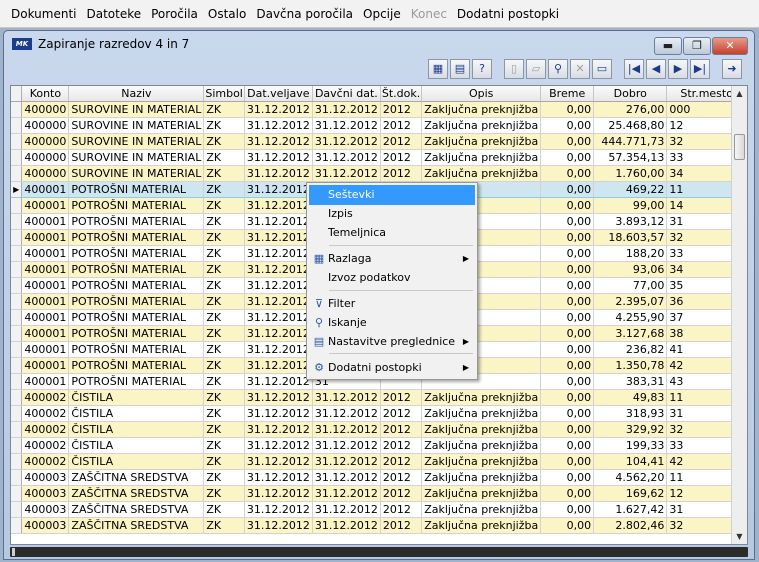 The width and height of the screenshot is (759, 562). Describe the element at coordinates (630, 381) in the screenshot. I see `table-cell: 383,31` at that location.